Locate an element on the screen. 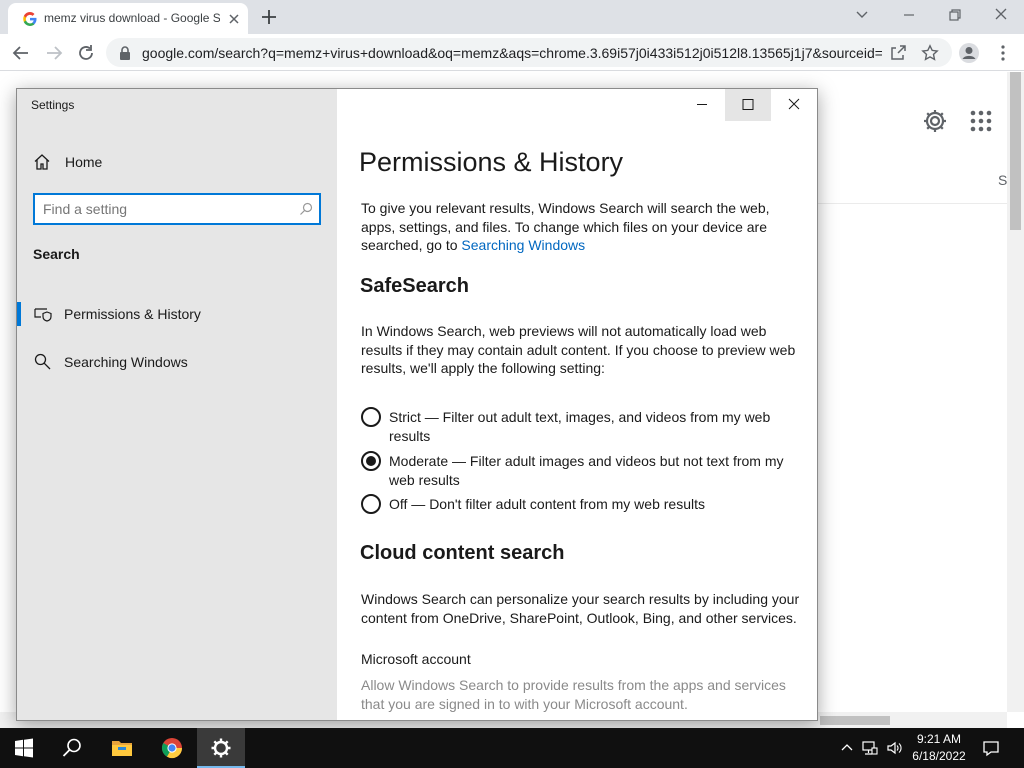 The height and width of the screenshot is (768, 1024). selected-accent-bar is located at coordinates (19, 314).